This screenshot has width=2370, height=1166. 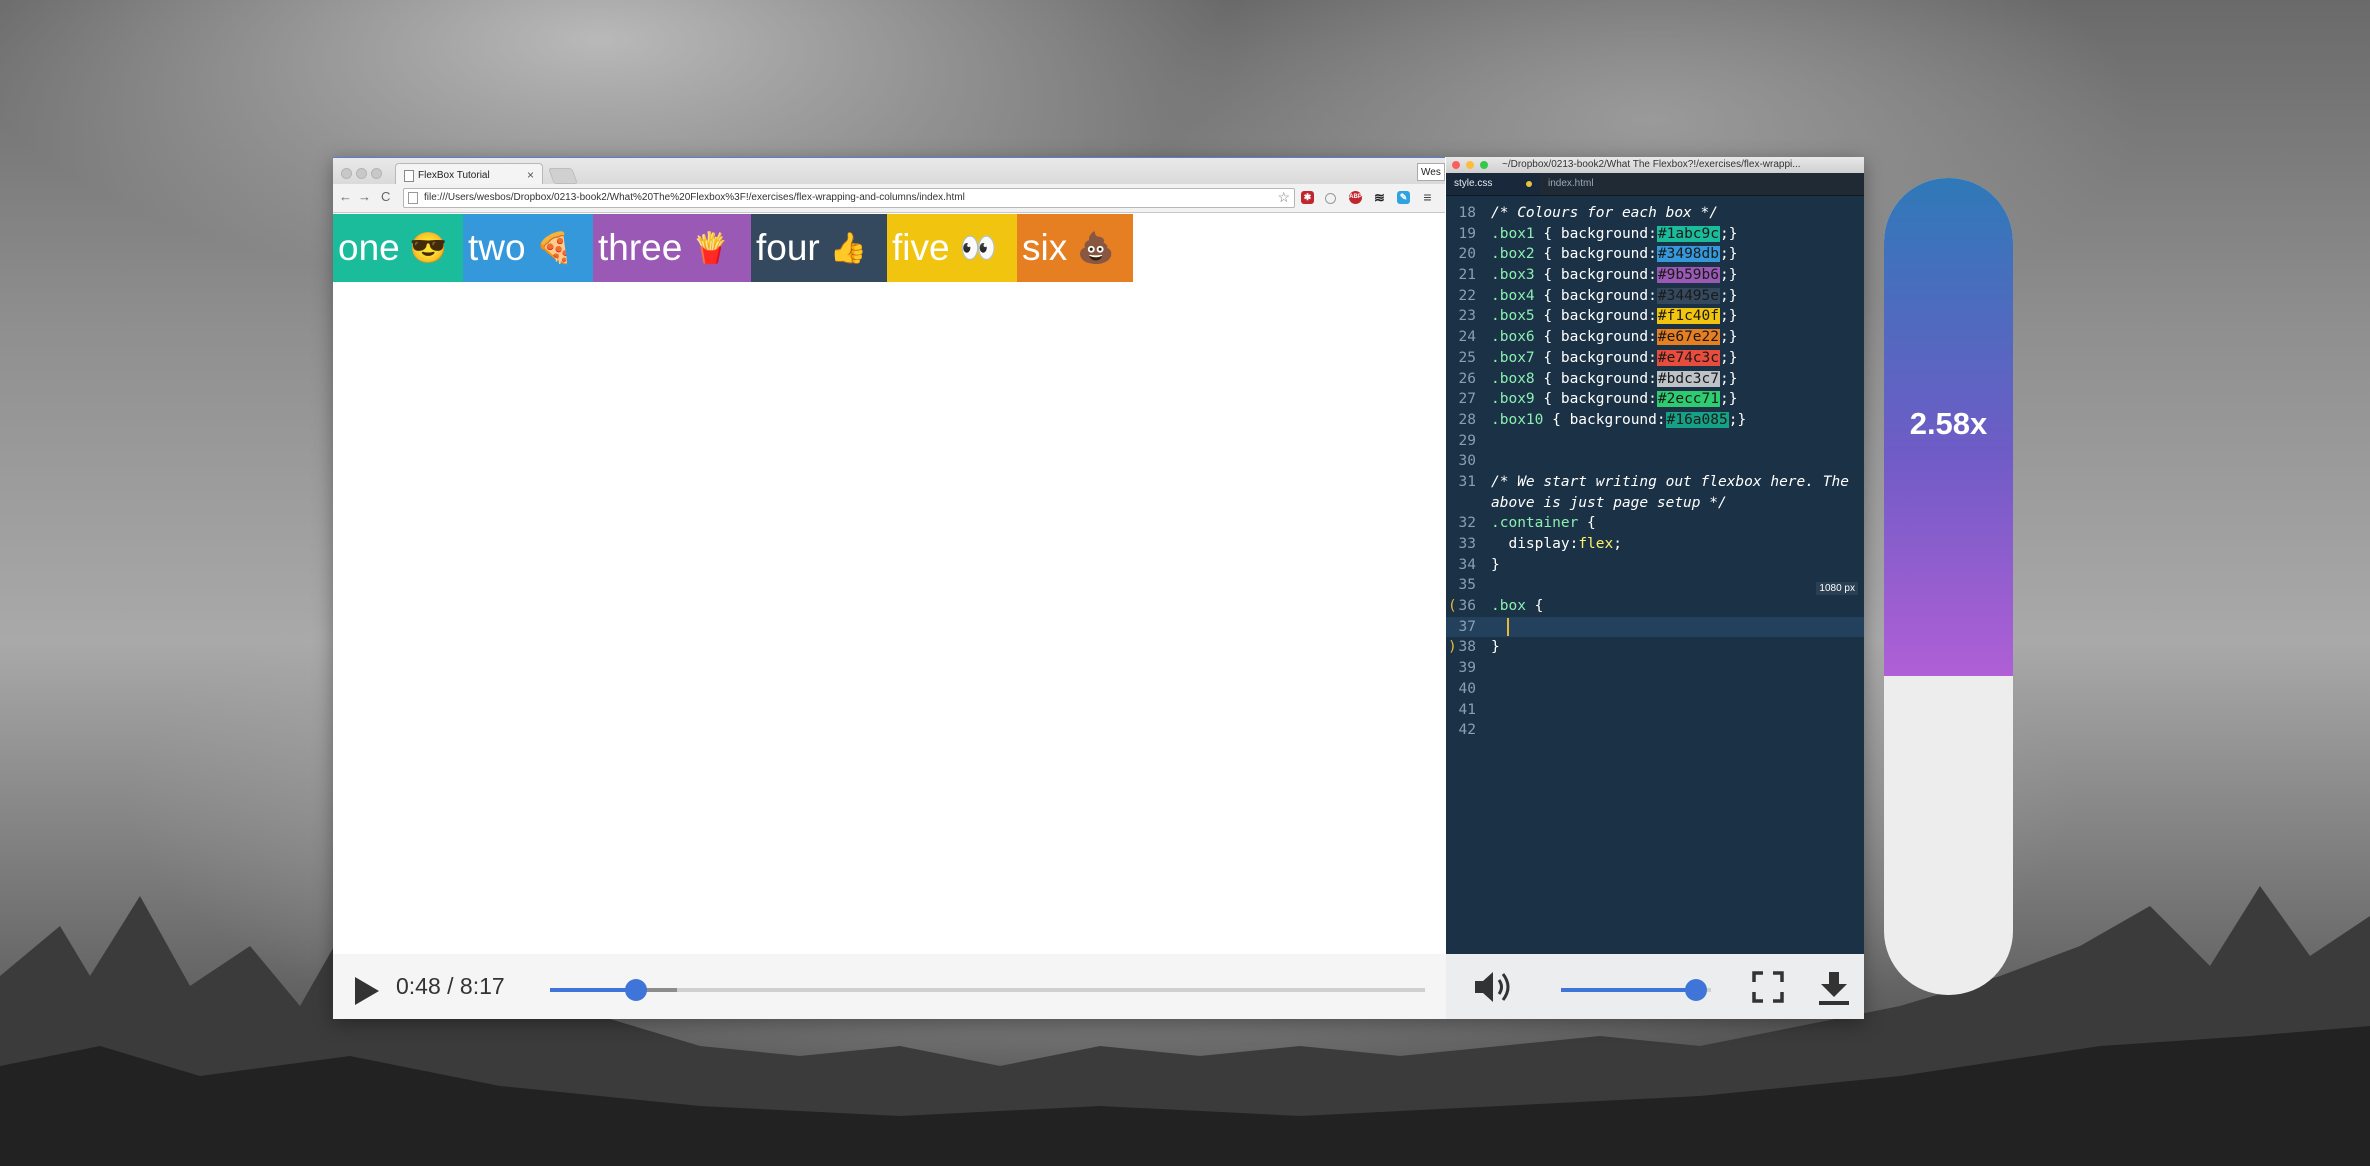 I want to click on line-number: 36, so click(x=1467, y=606).